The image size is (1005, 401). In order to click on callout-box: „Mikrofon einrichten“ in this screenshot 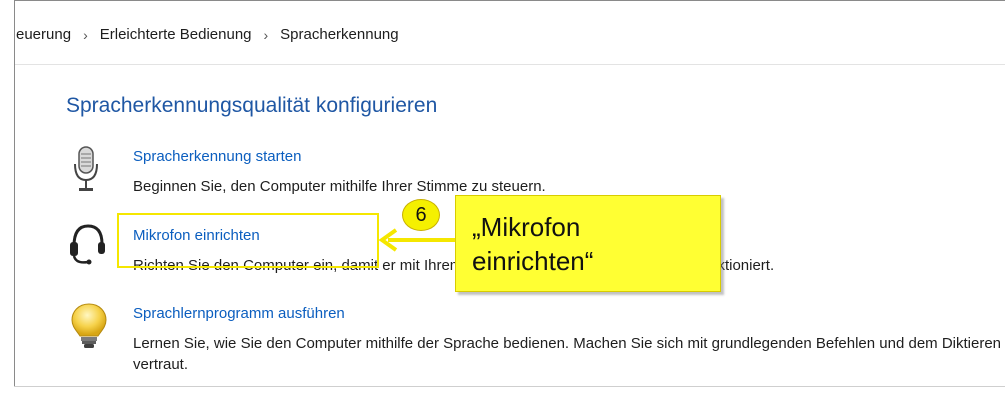, I will do `click(588, 243)`.